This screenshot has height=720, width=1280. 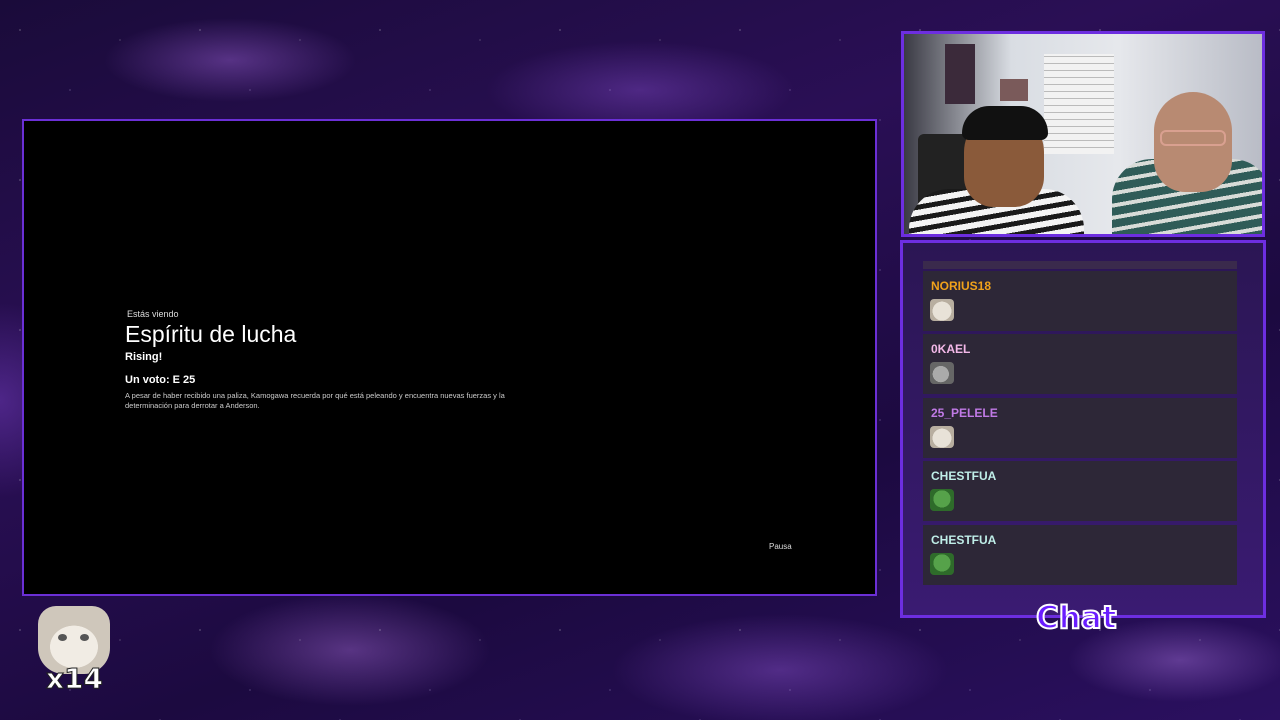 I want to click on show-title: Rising!, so click(x=144, y=357).